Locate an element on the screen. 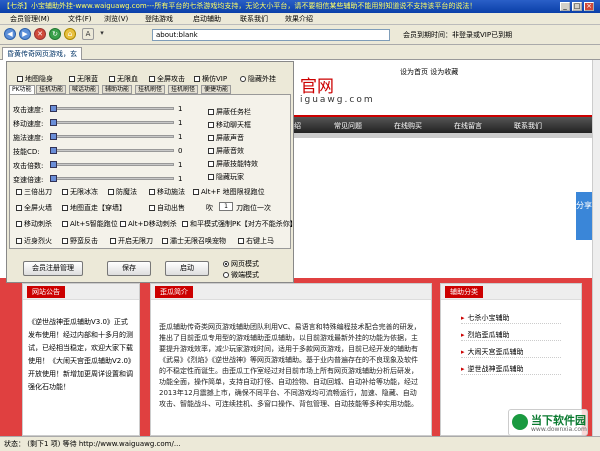 The width and height of the screenshot is (600, 451). category-item: 七杀小宝辅助 is located at coordinates (511, 318).